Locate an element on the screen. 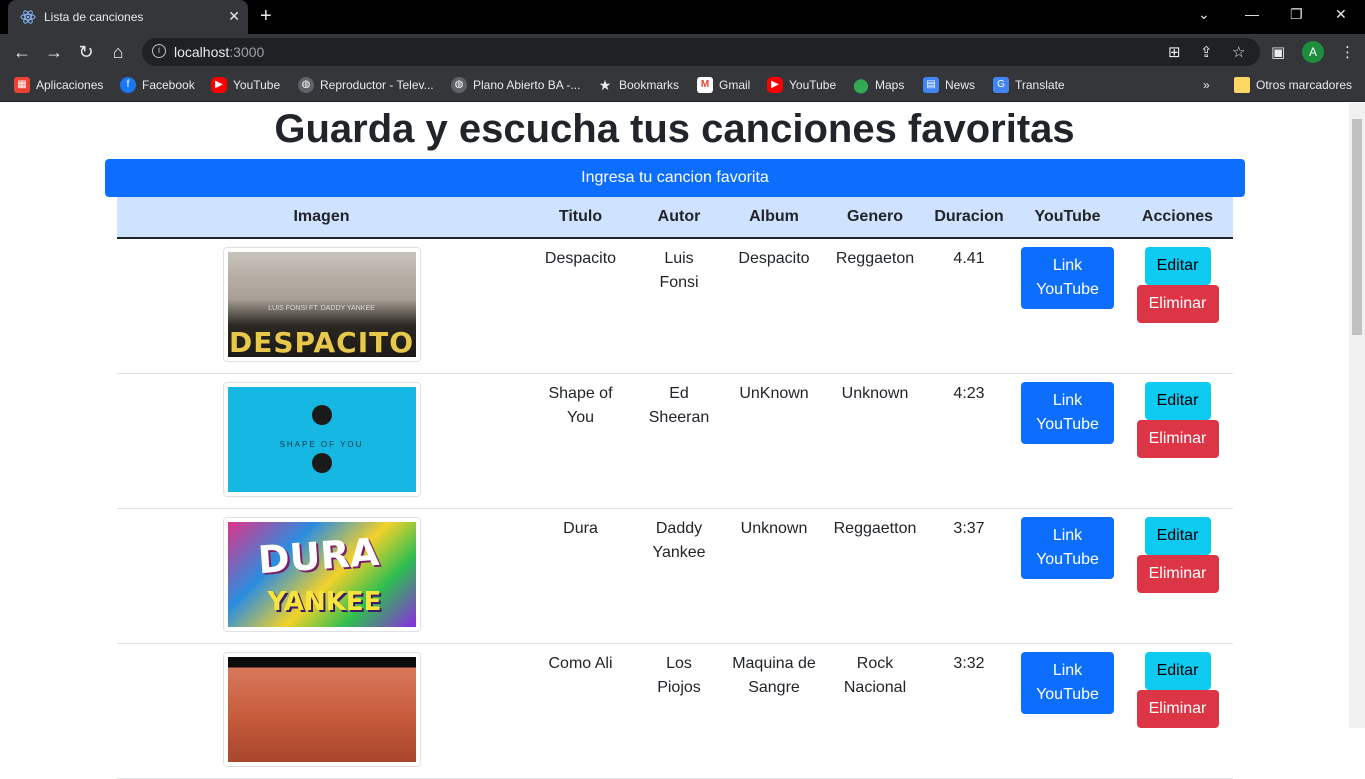 The height and width of the screenshot is (779, 1365). bookmark-otros-marcadores: Otros marcadores is located at coordinates (1293, 86).